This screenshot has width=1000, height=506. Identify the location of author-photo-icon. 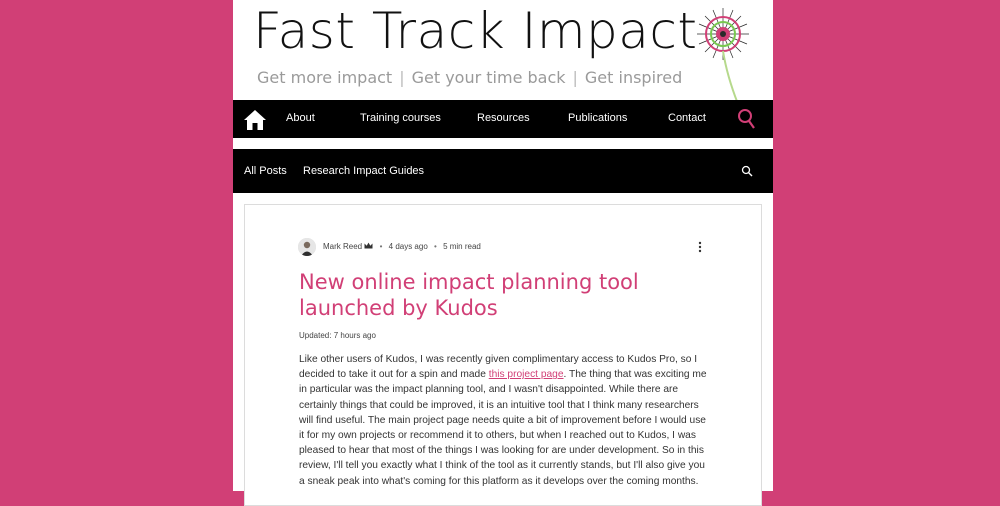
(307, 247).